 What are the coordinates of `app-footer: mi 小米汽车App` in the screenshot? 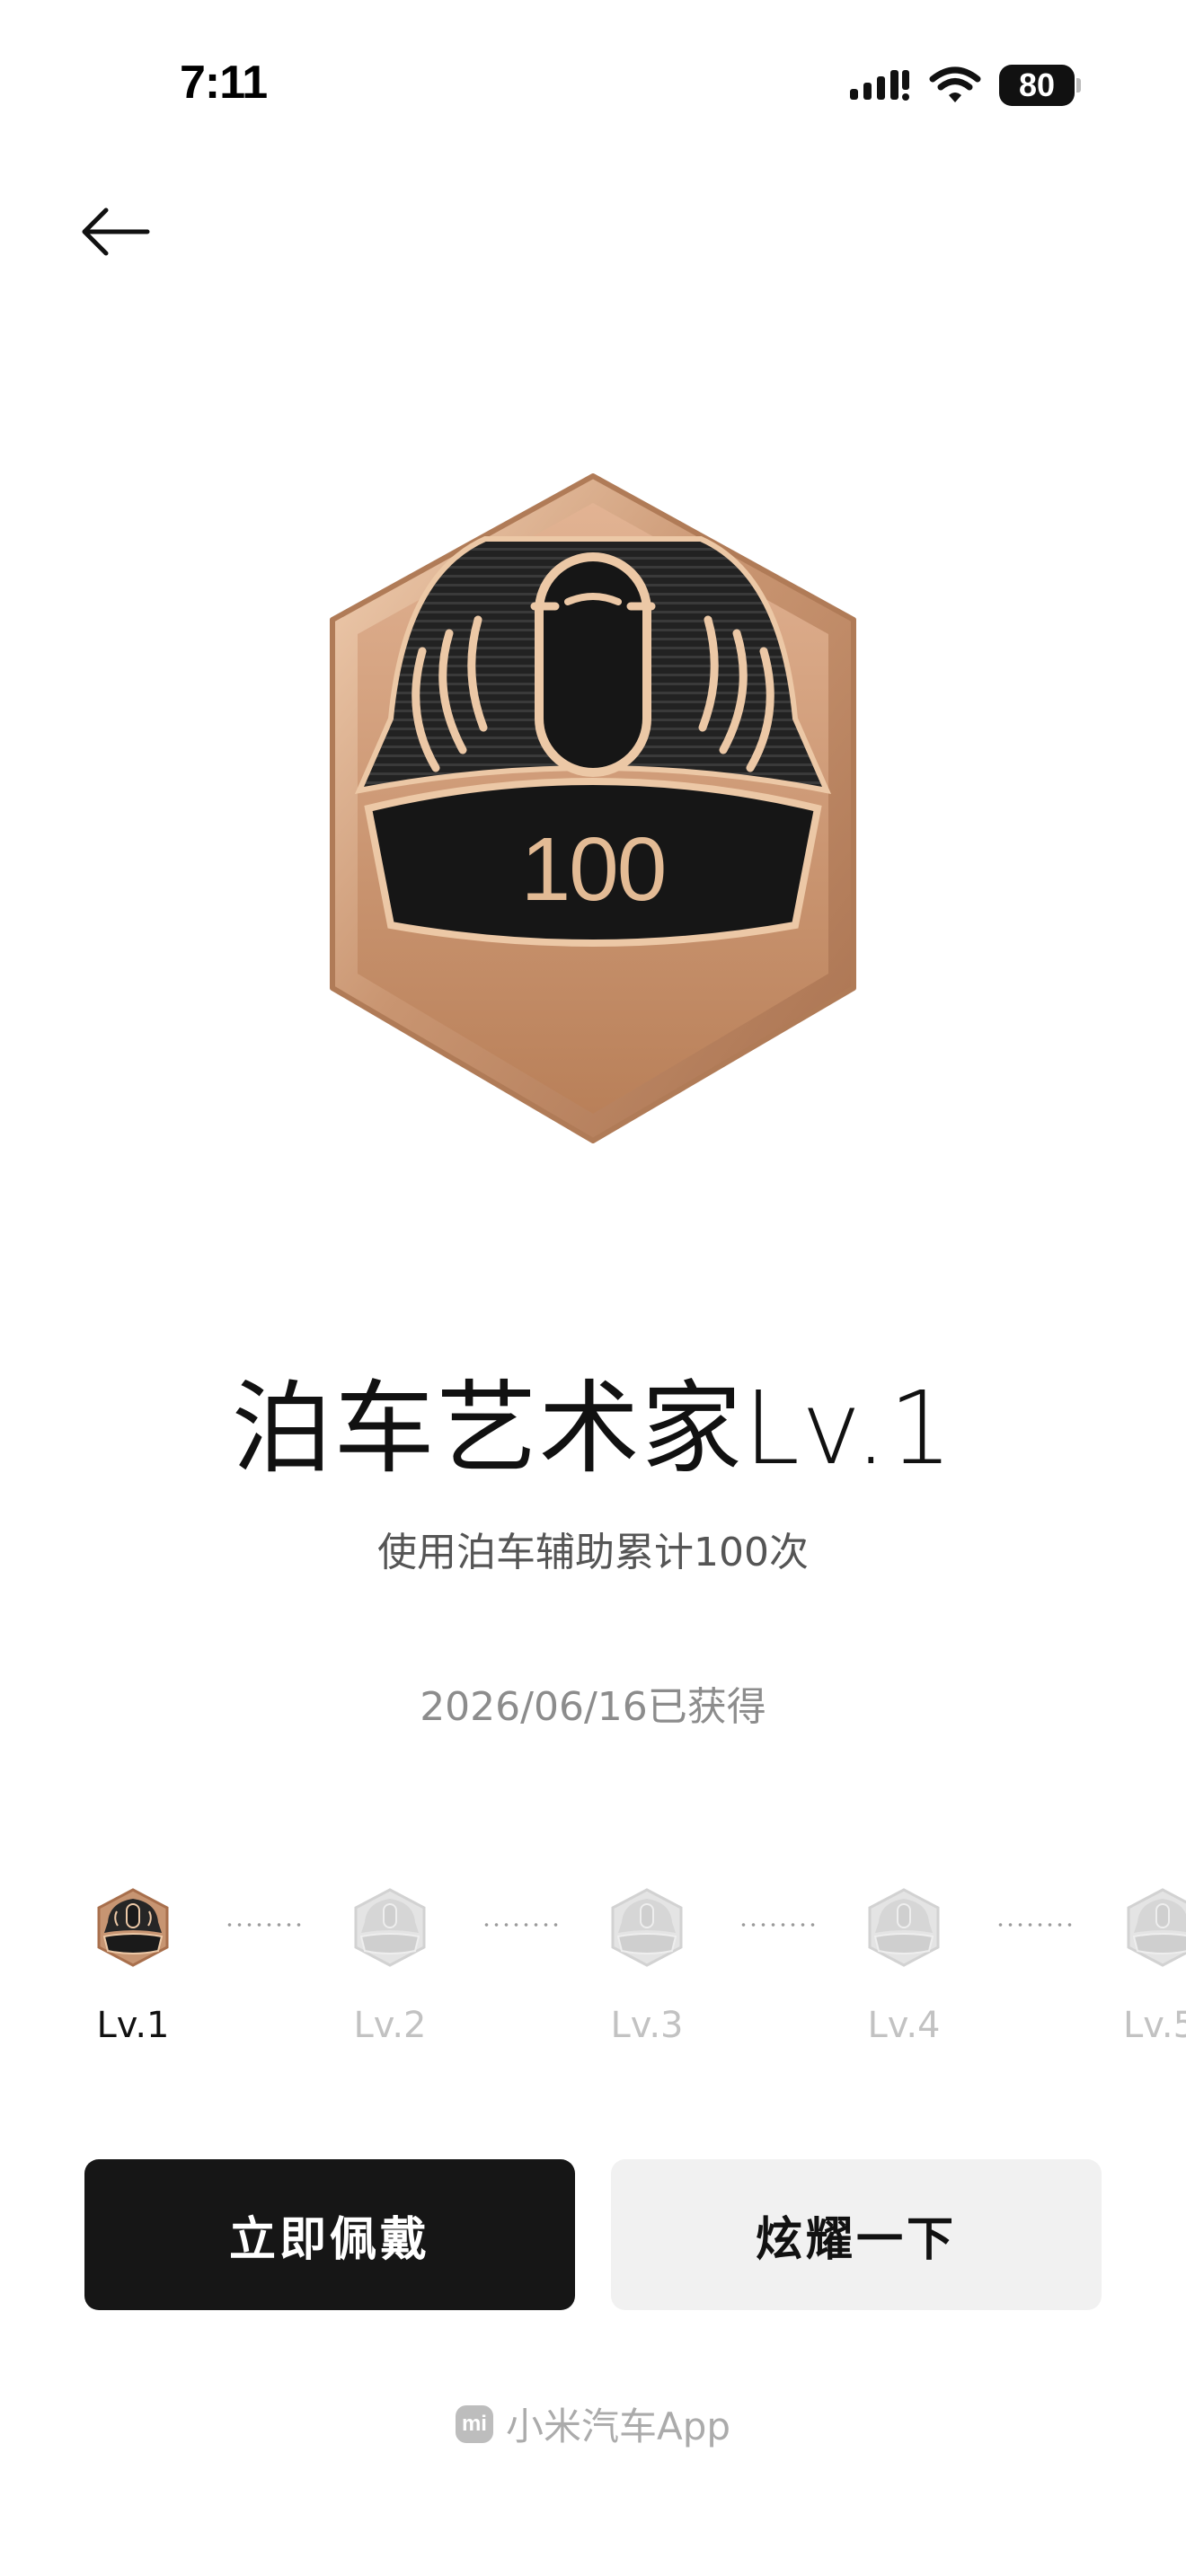 It's located at (593, 2423).